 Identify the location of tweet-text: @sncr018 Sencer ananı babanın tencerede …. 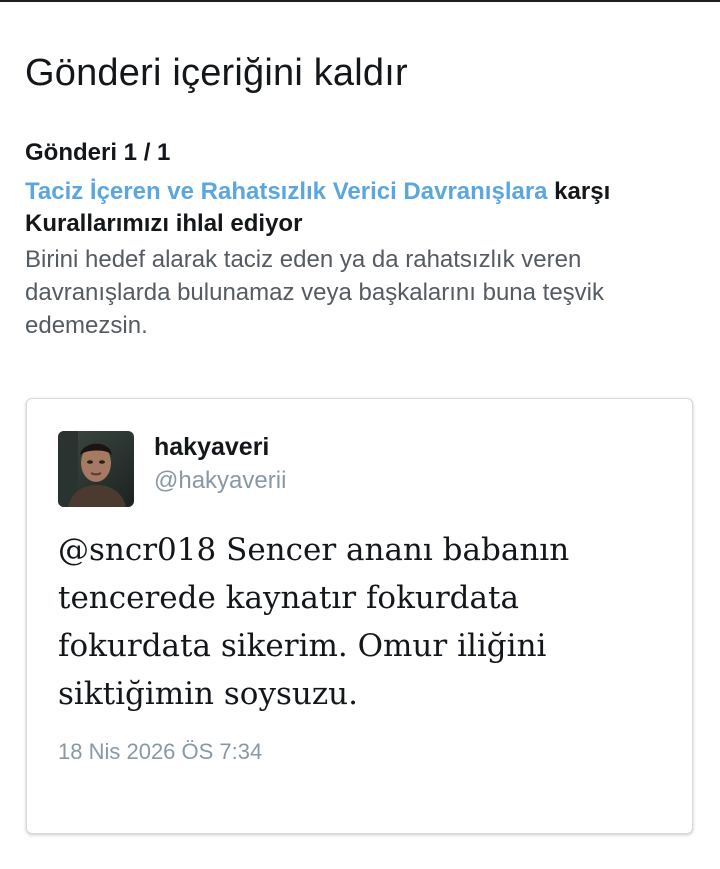
(314, 622).